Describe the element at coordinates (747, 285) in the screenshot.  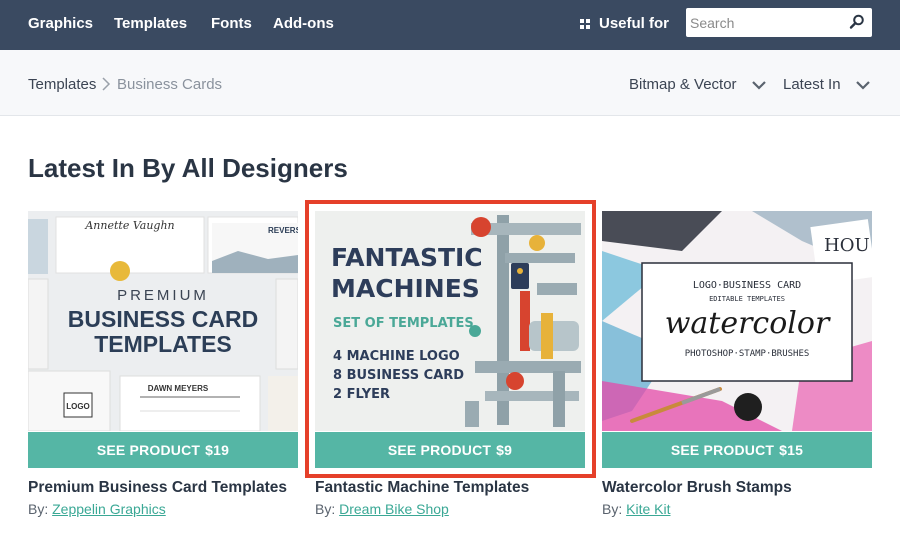
I see `image-headline-1: LOGO·BUSINESS CARD` at that location.